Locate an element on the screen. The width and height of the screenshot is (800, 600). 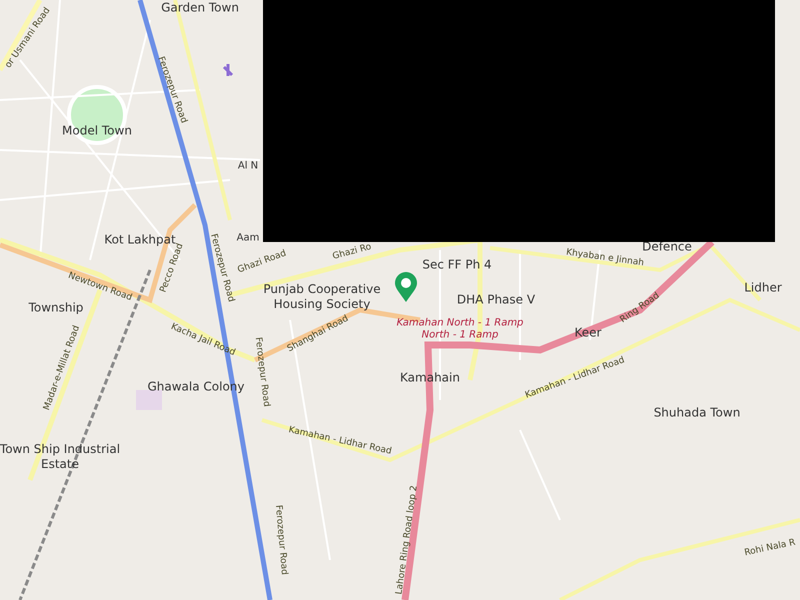
place-label: Aam is located at coordinates (248, 238).